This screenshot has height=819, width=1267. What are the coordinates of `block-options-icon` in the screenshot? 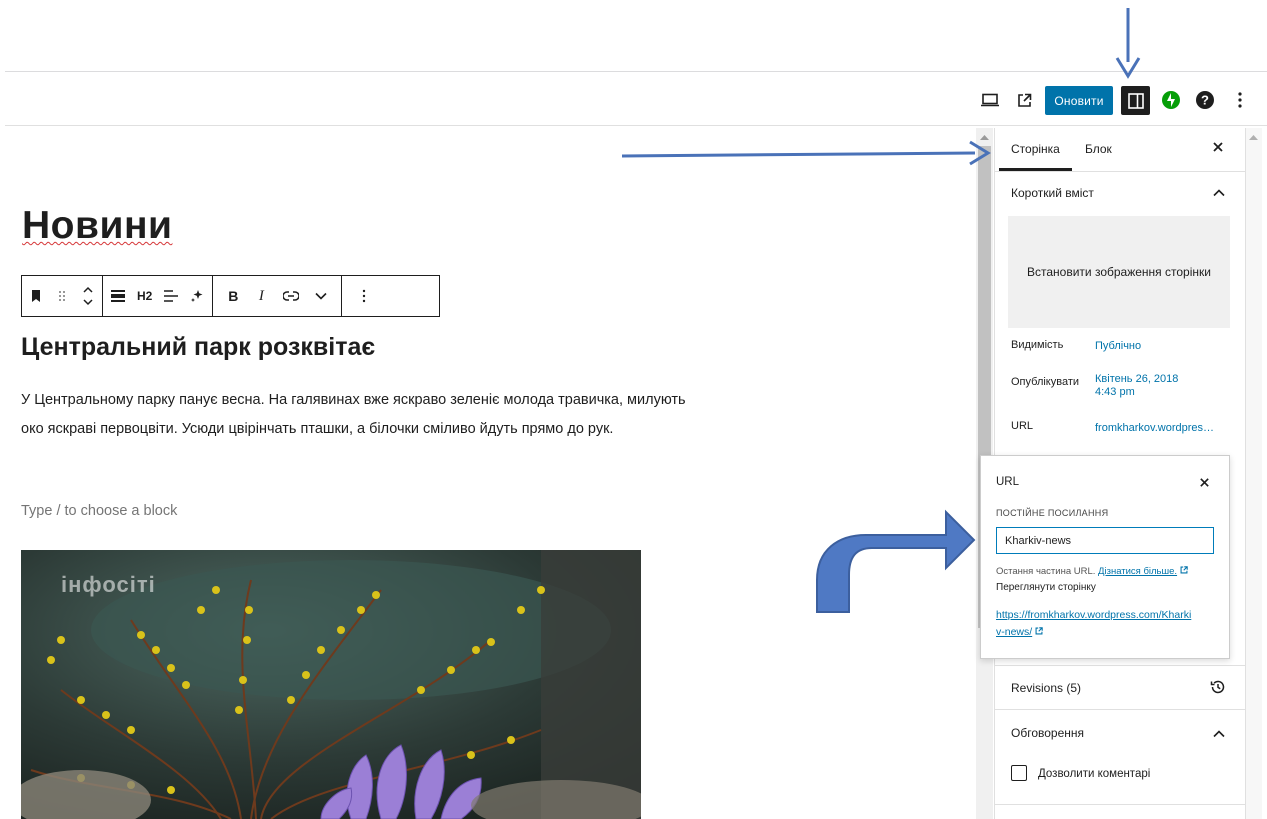 It's located at (364, 296).